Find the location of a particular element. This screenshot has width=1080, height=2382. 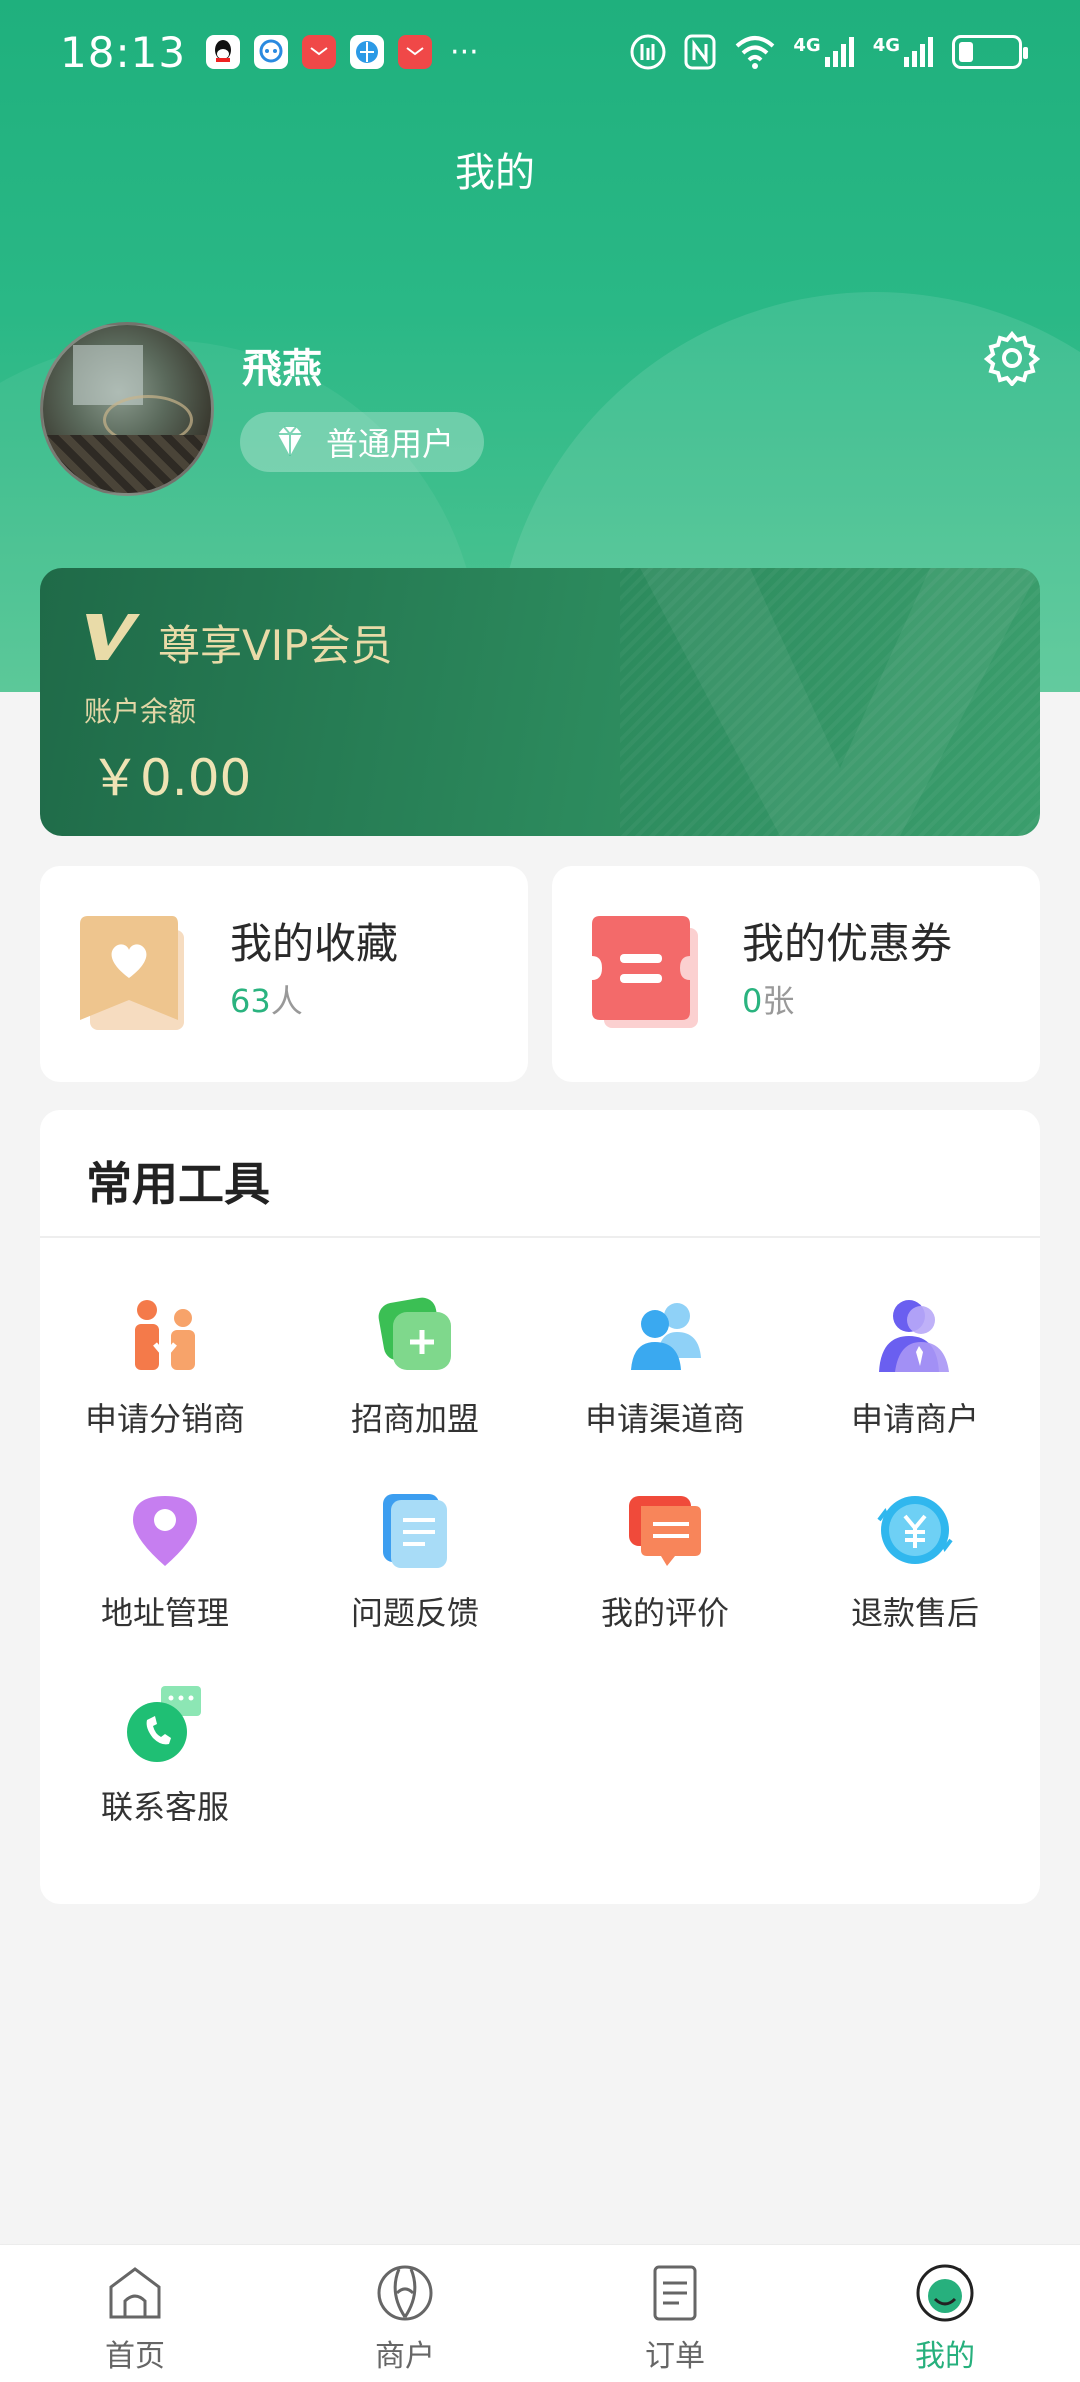

membership-badge-label: 普通用户 is located at coordinates (390, 444).